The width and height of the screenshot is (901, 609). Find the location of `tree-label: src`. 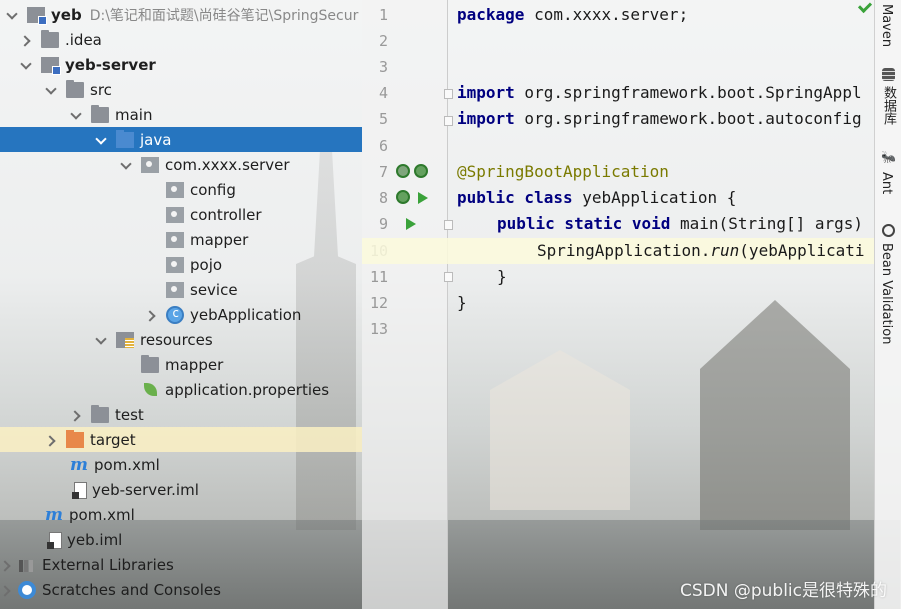

tree-label: src is located at coordinates (101, 89).